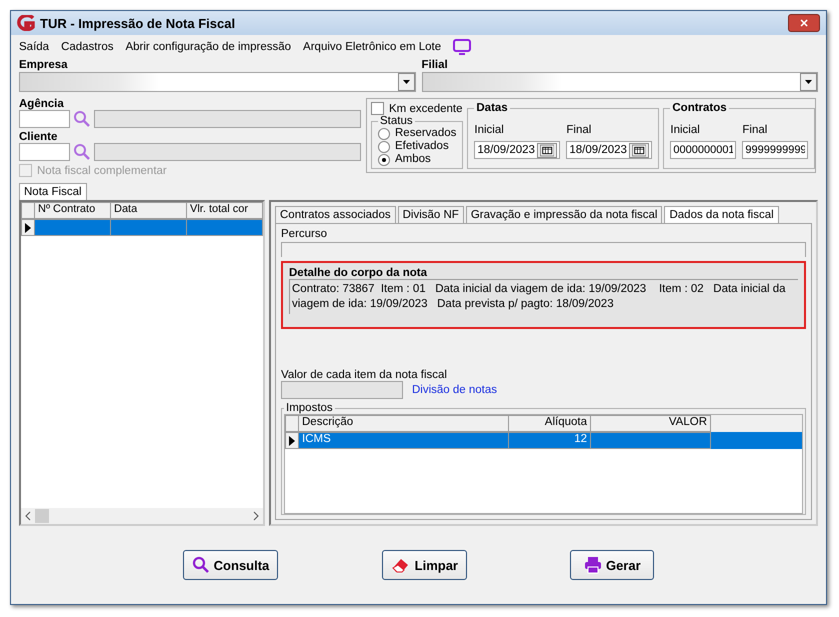 This screenshot has height=617, width=839. I want to click on column-header: Alíquota, so click(550, 423).